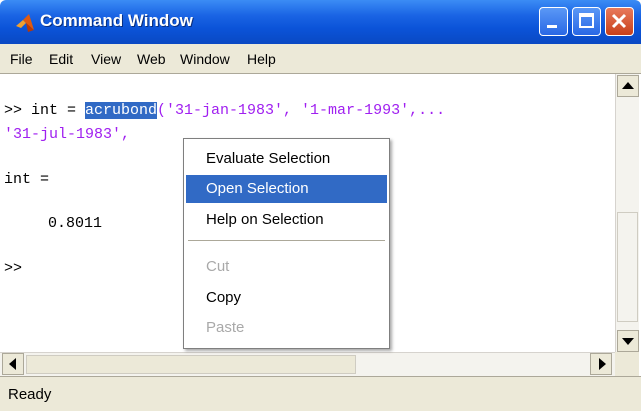 The height and width of the screenshot is (411, 641). Describe the element at coordinates (191, 364) in the screenshot. I see `horizontal-scroll-thumb` at that location.